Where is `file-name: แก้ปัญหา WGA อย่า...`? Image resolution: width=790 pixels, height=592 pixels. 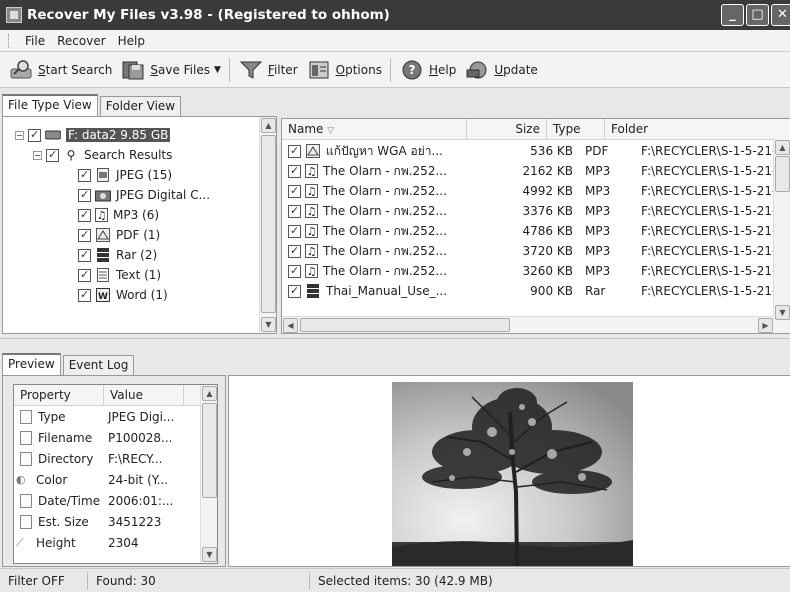
file-name: แก้ปัญหา WGA อย่า... is located at coordinates (384, 150).